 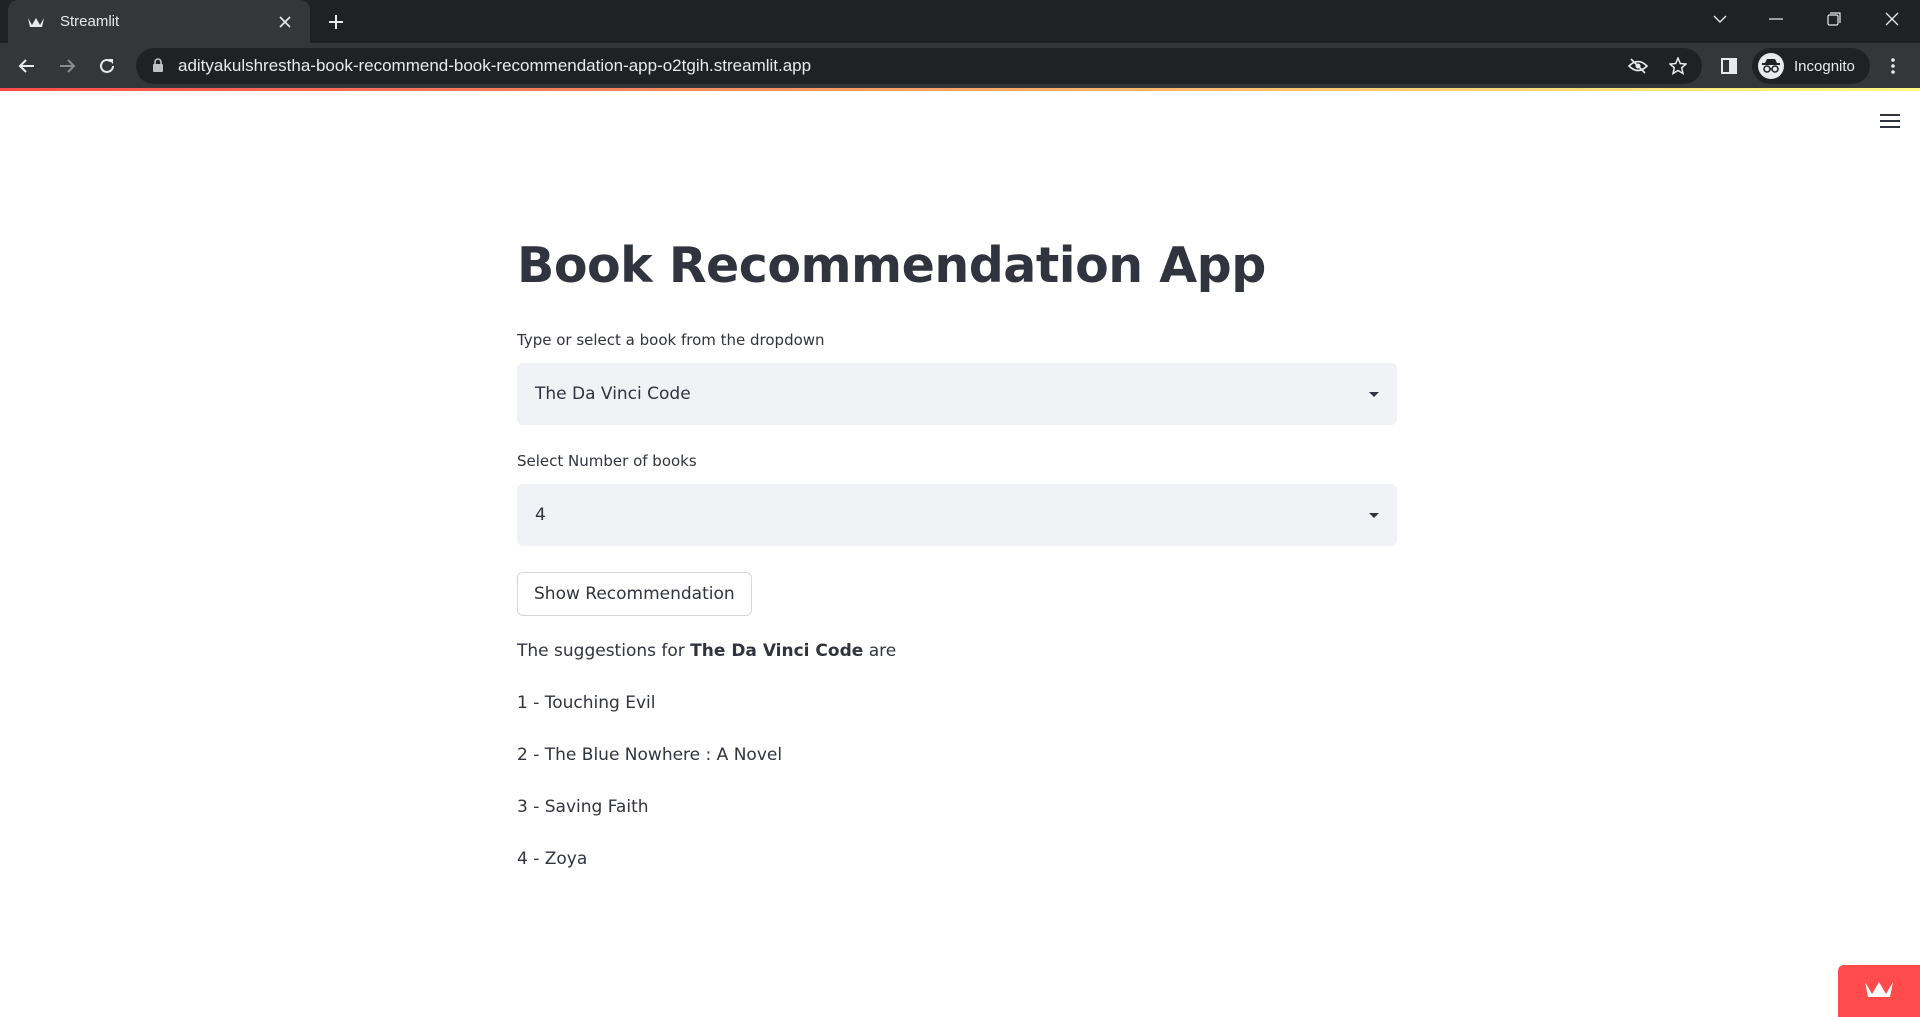 I want to click on browser-tab: Streamlit, so click(x=159, y=21).